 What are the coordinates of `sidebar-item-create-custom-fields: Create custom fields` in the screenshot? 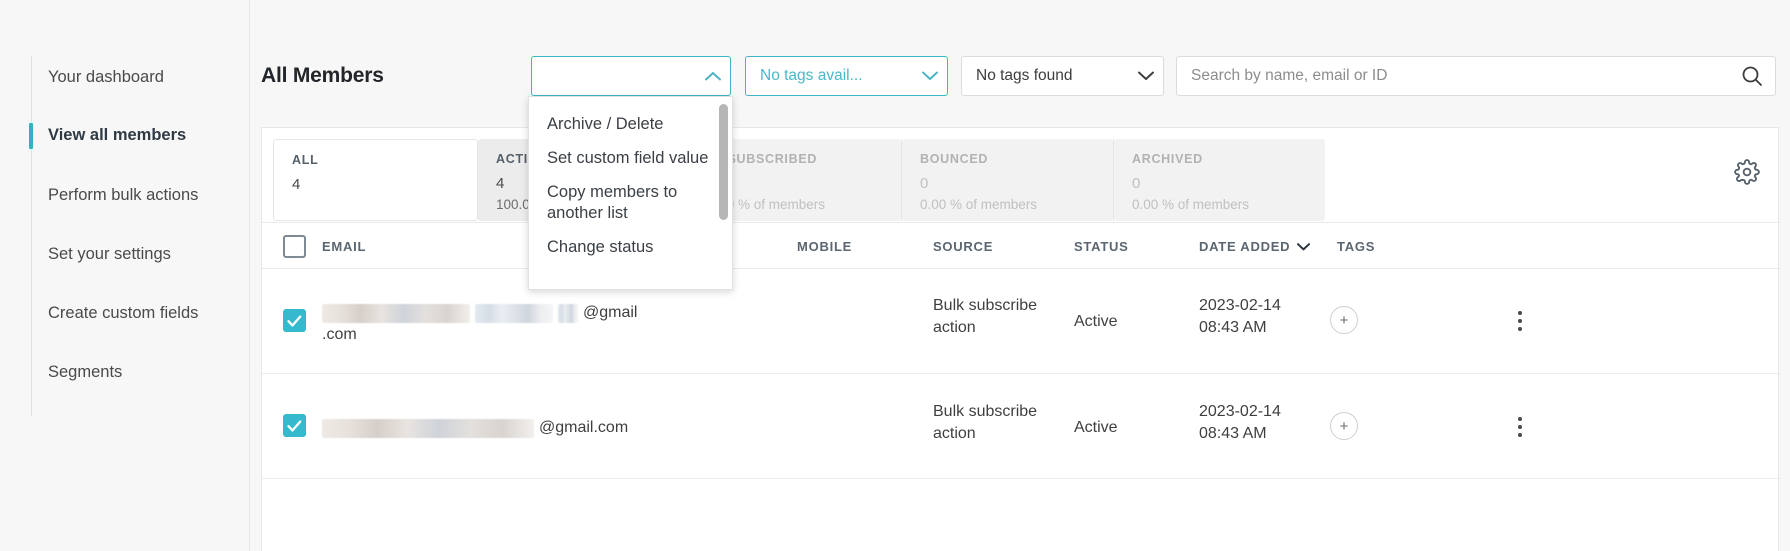 It's located at (123, 313).